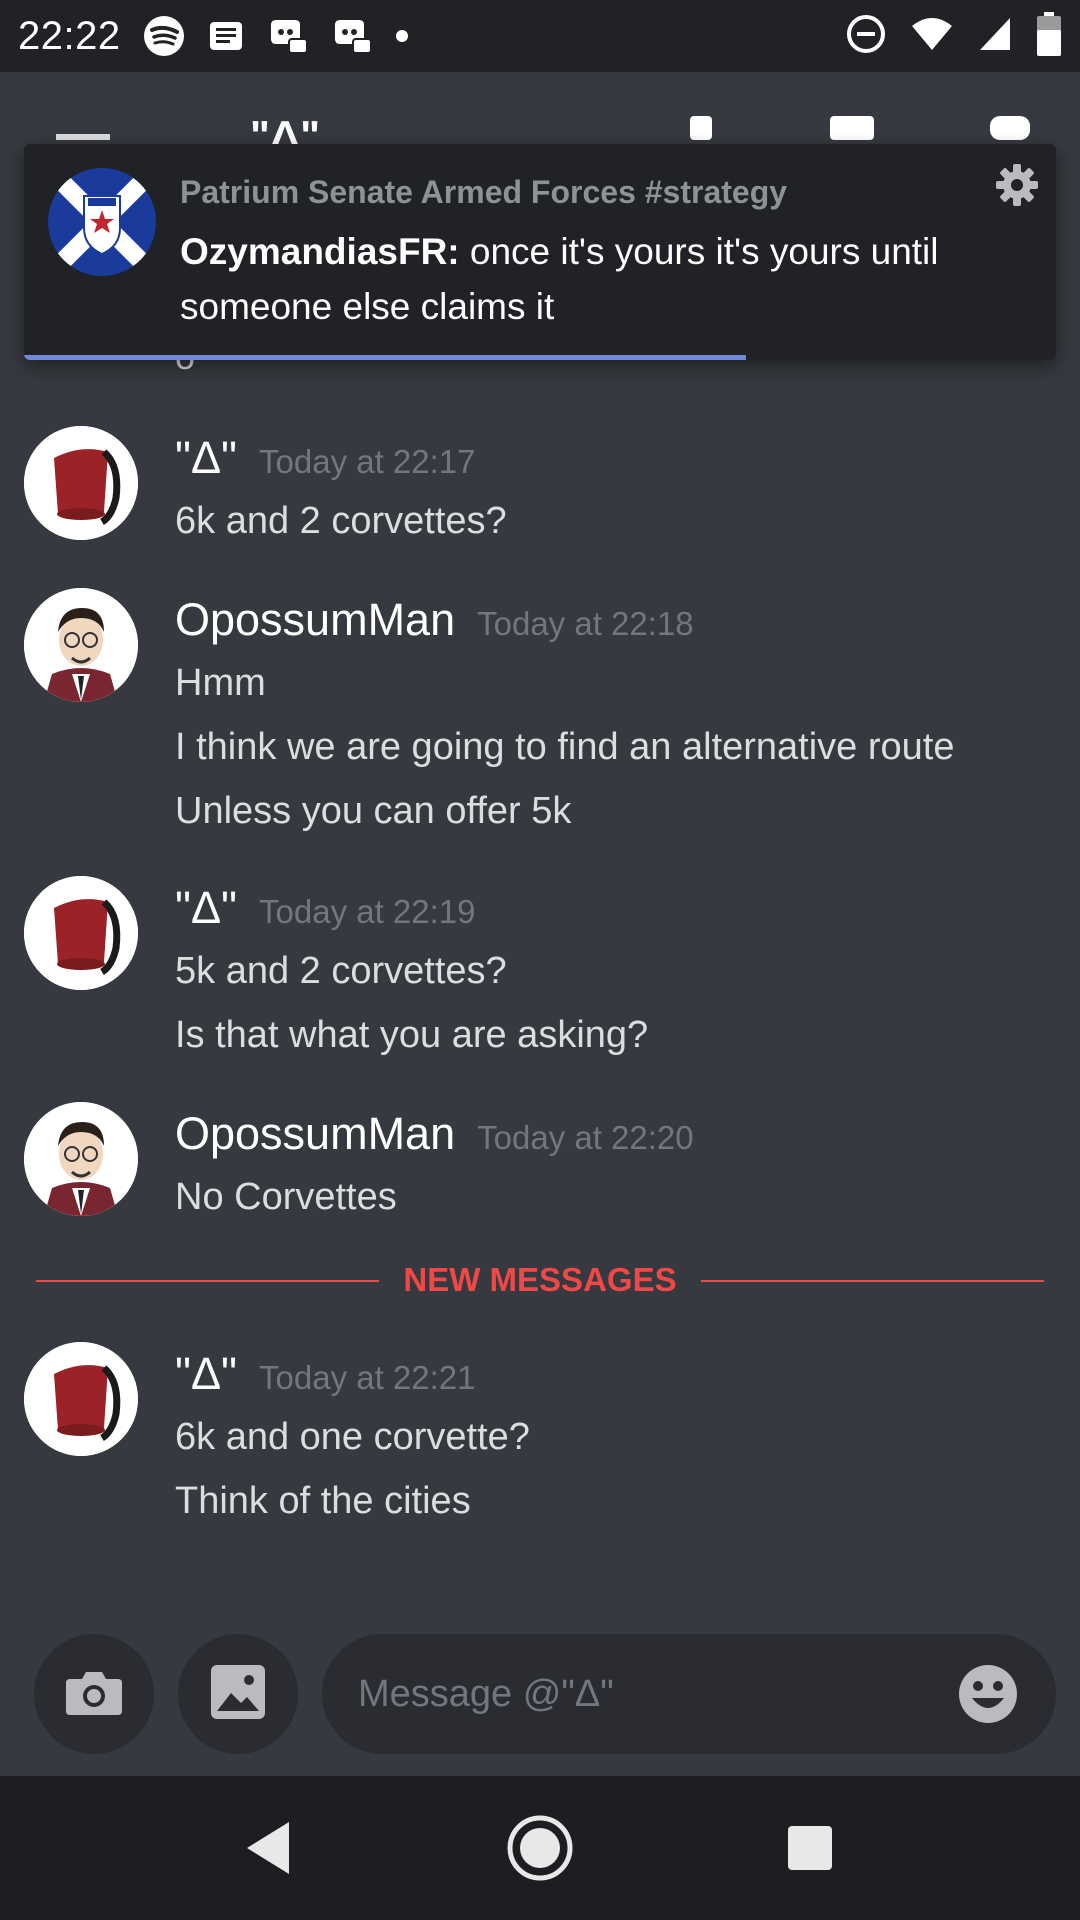 This screenshot has height=1920, width=1080. Describe the element at coordinates (102, 222) in the screenshot. I see `server-icon` at that location.